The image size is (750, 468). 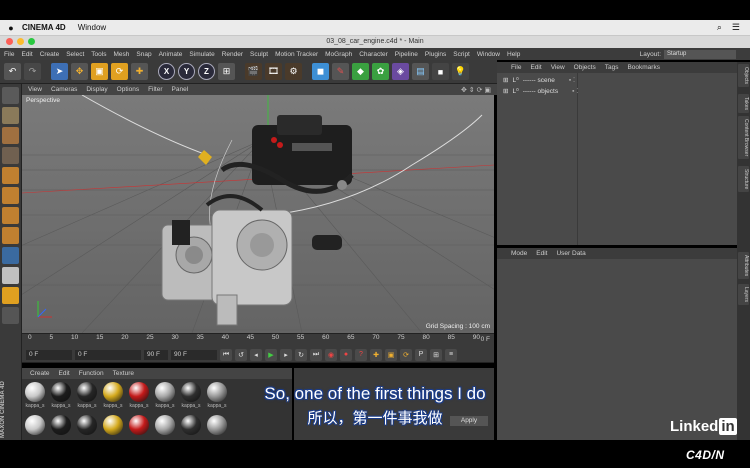 I want to click on z-axis-icon: Z, so click(x=206, y=71).